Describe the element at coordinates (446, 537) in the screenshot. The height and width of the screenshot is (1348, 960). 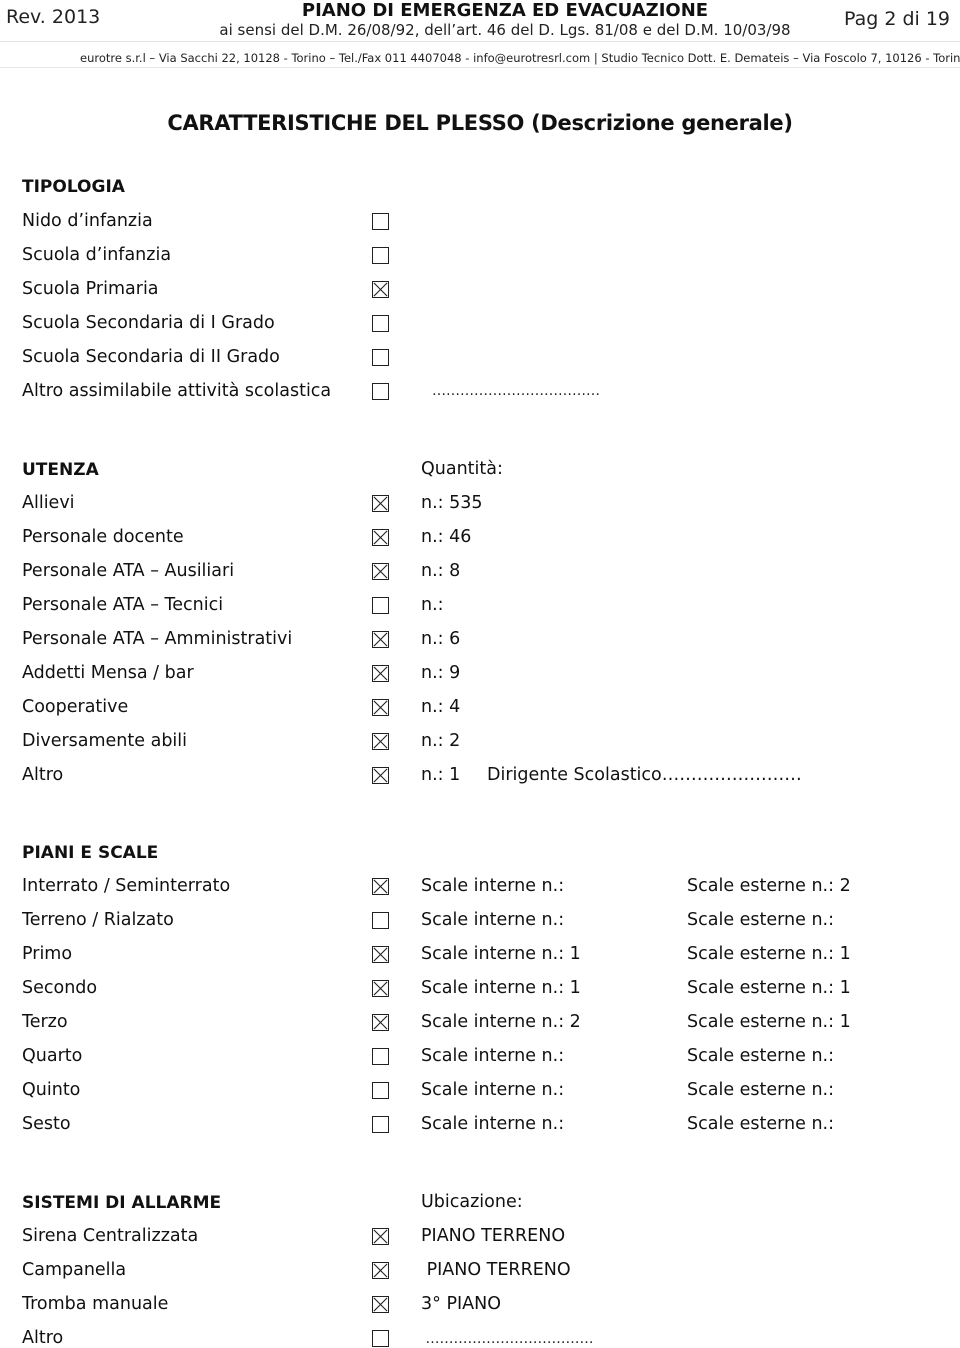
I see `utenza-quantity: n.: 46` at that location.